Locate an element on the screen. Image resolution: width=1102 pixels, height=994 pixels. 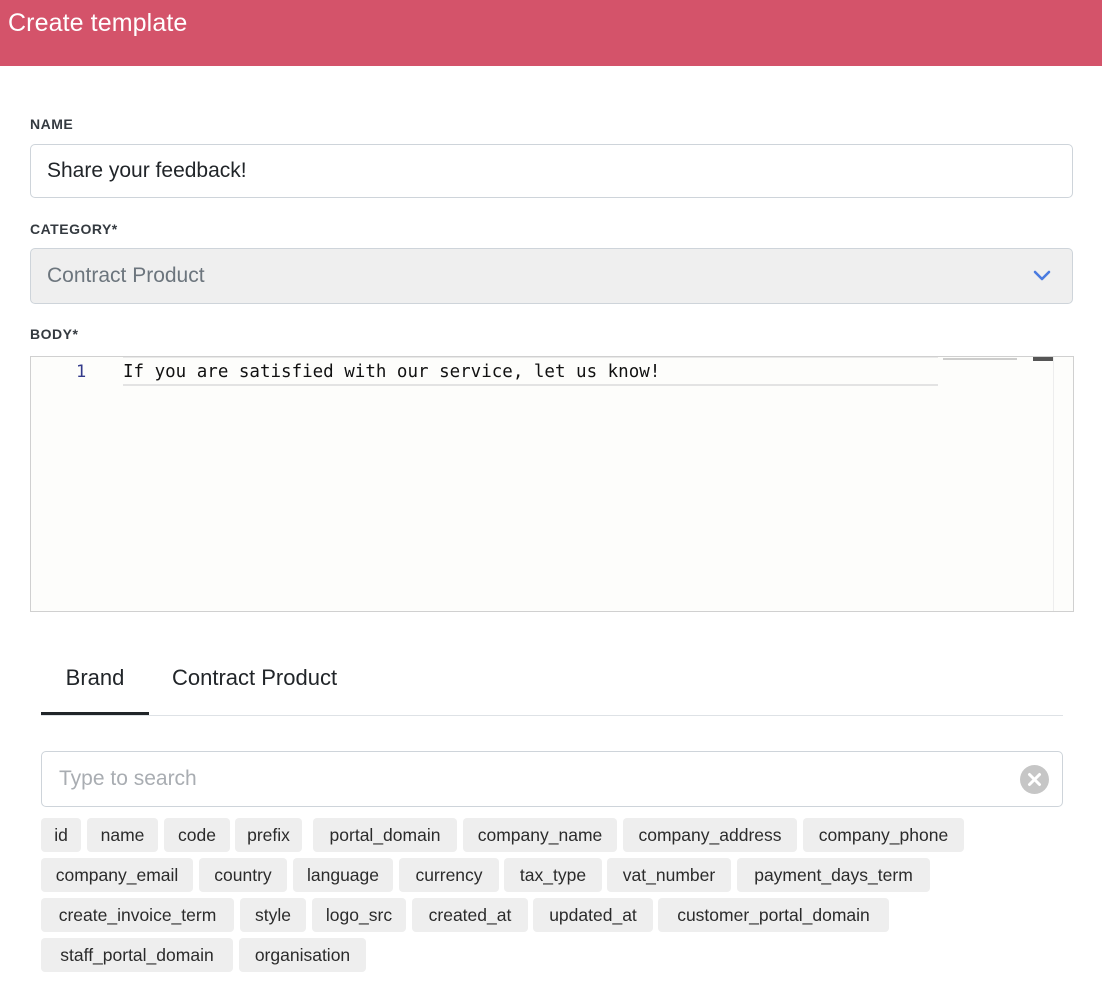
name-input: Share your feedback! is located at coordinates (551, 171).